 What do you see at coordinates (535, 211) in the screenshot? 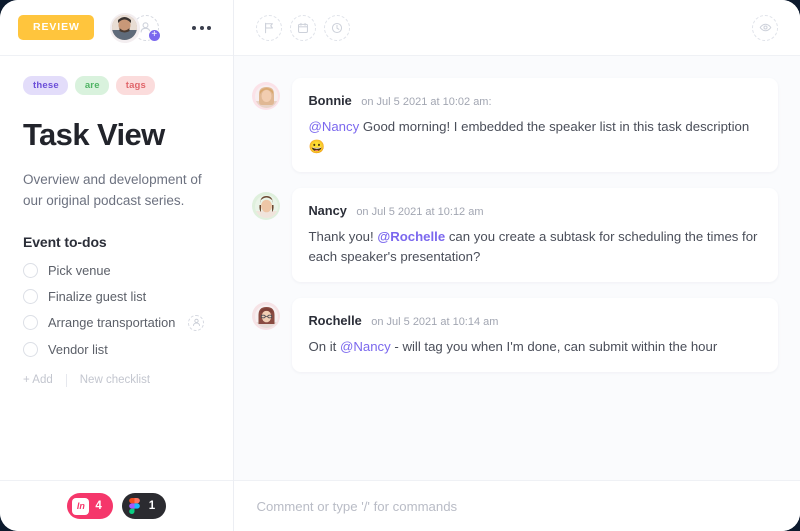
I see `comment-meta: Nancy on Jul 5 2021 at 10:12 am` at bounding box center [535, 211].